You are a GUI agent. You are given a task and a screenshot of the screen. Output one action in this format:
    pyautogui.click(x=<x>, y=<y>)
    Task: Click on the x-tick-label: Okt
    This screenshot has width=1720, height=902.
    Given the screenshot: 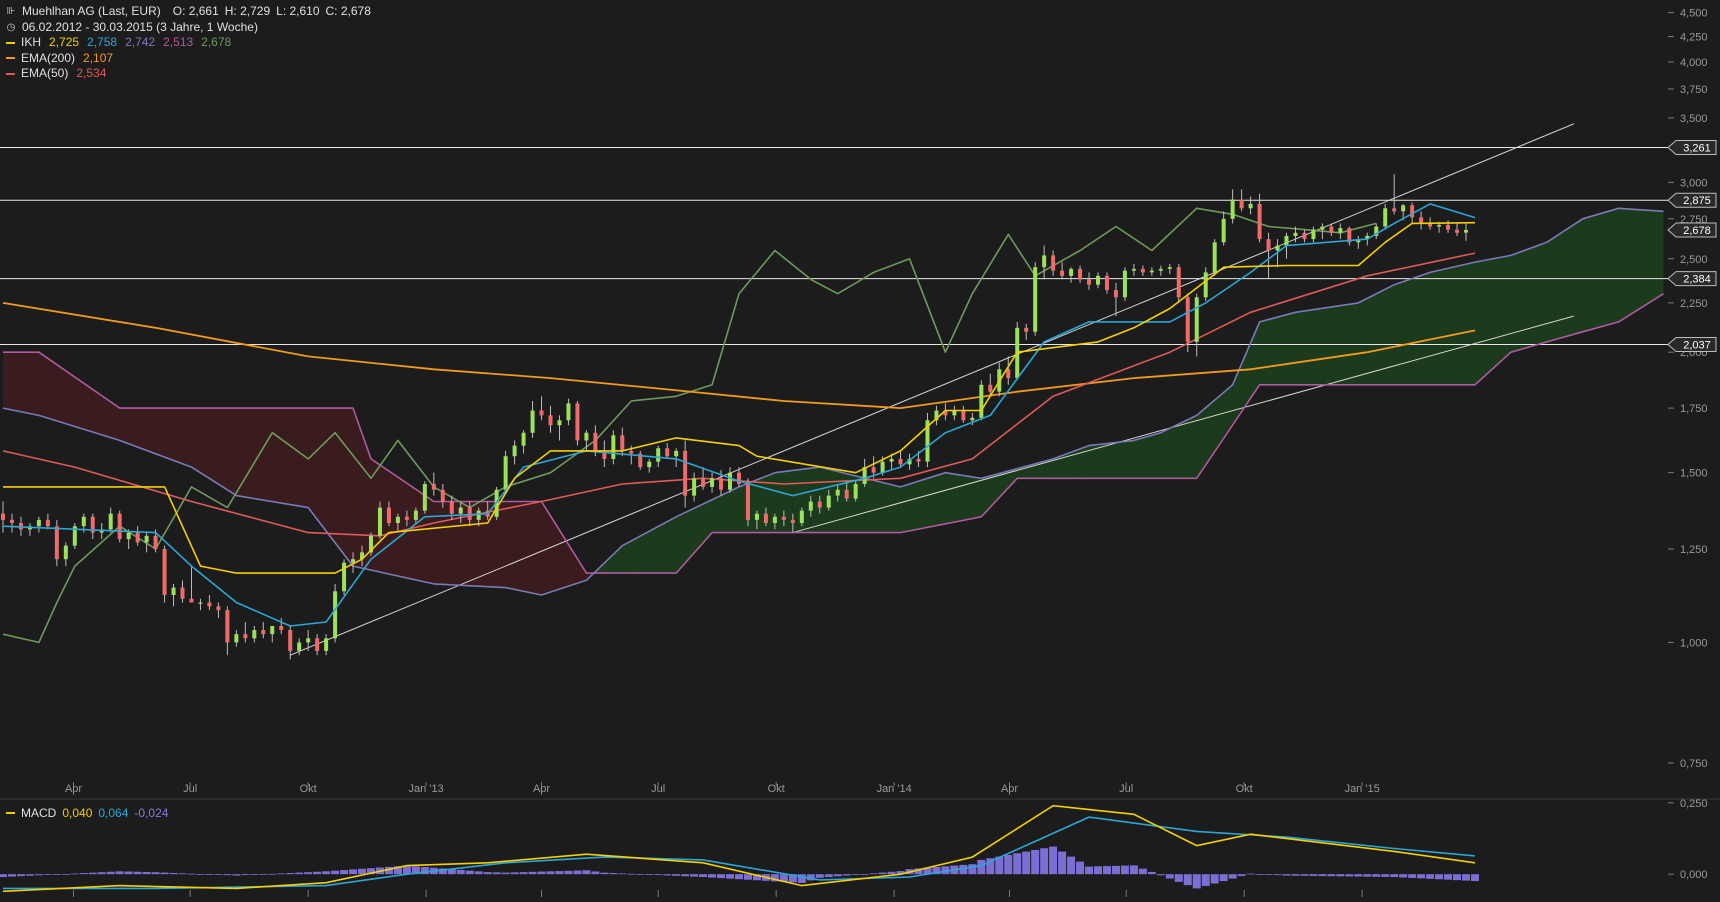 What is the action you would take?
    pyautogui.click(x=776, y=789)
    